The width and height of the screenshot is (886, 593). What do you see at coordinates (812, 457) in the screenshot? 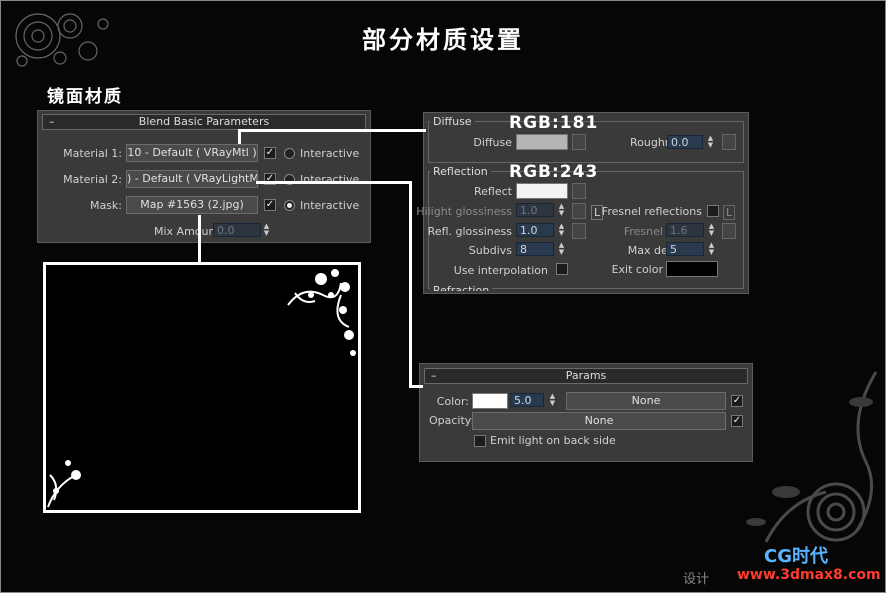
I see `floral-ornament-icon` at bounding box center [812, 457].